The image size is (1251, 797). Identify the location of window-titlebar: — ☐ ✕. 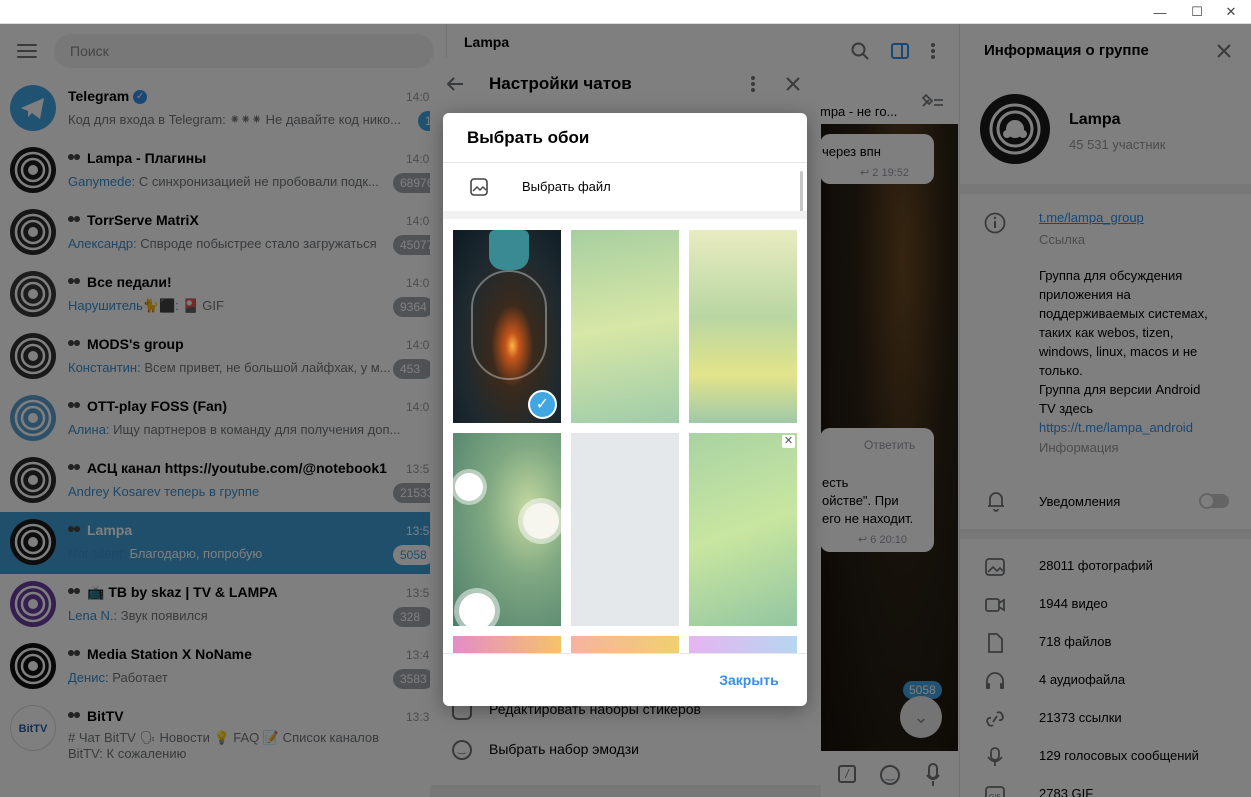
(625, 12).